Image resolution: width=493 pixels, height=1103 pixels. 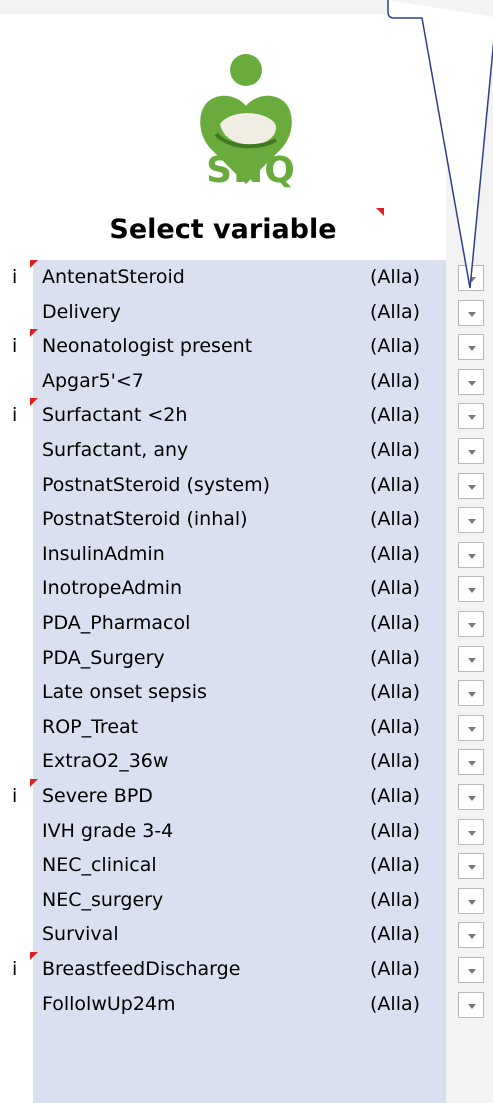 What do you see at coordinates (156, 484) in the screenshot?
I see `variable-label: PostnatSteroid (system)` at bounding box center [156, 484].